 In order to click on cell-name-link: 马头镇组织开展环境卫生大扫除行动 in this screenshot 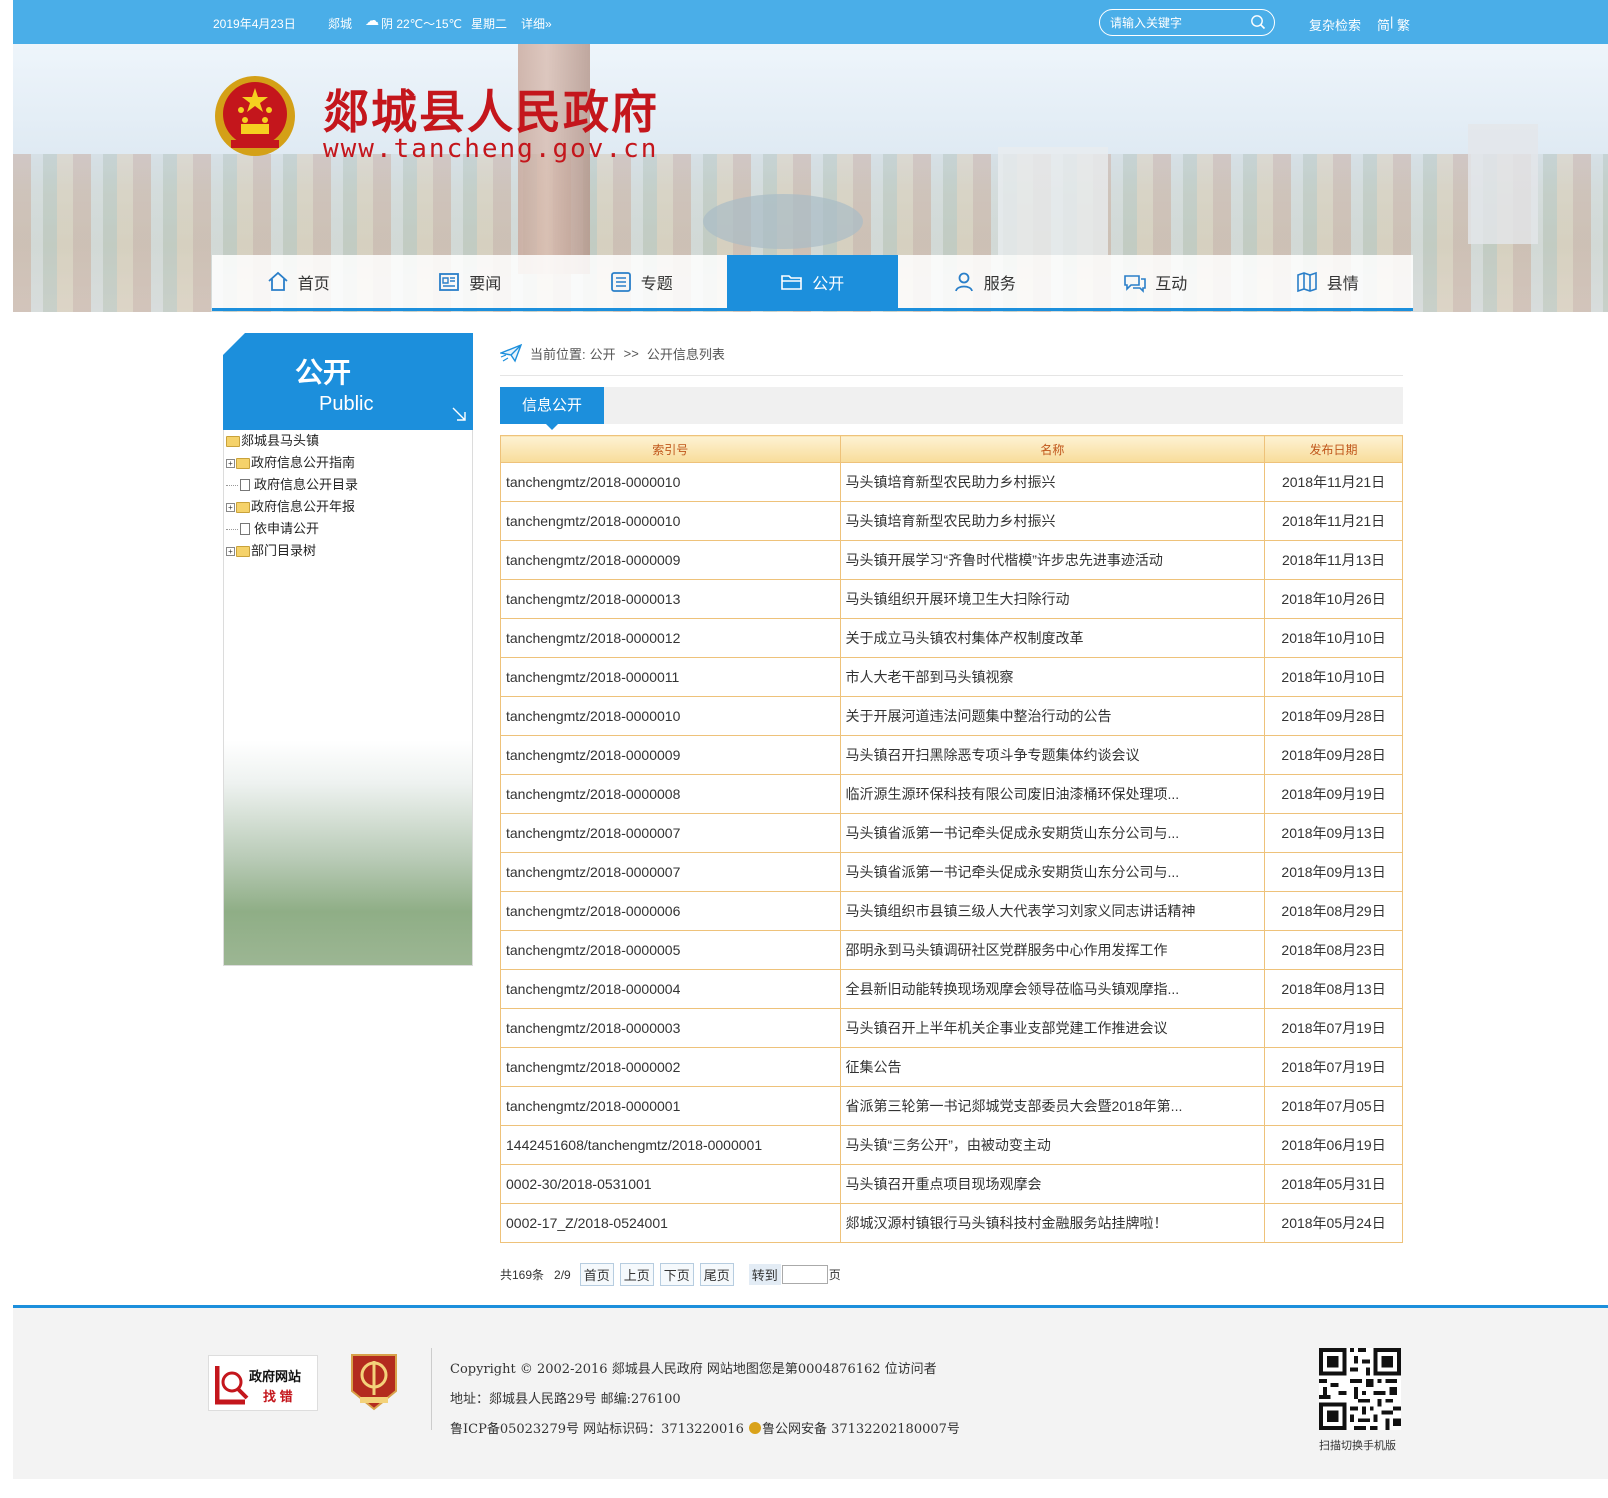, I will do `click(1052, 599)`.